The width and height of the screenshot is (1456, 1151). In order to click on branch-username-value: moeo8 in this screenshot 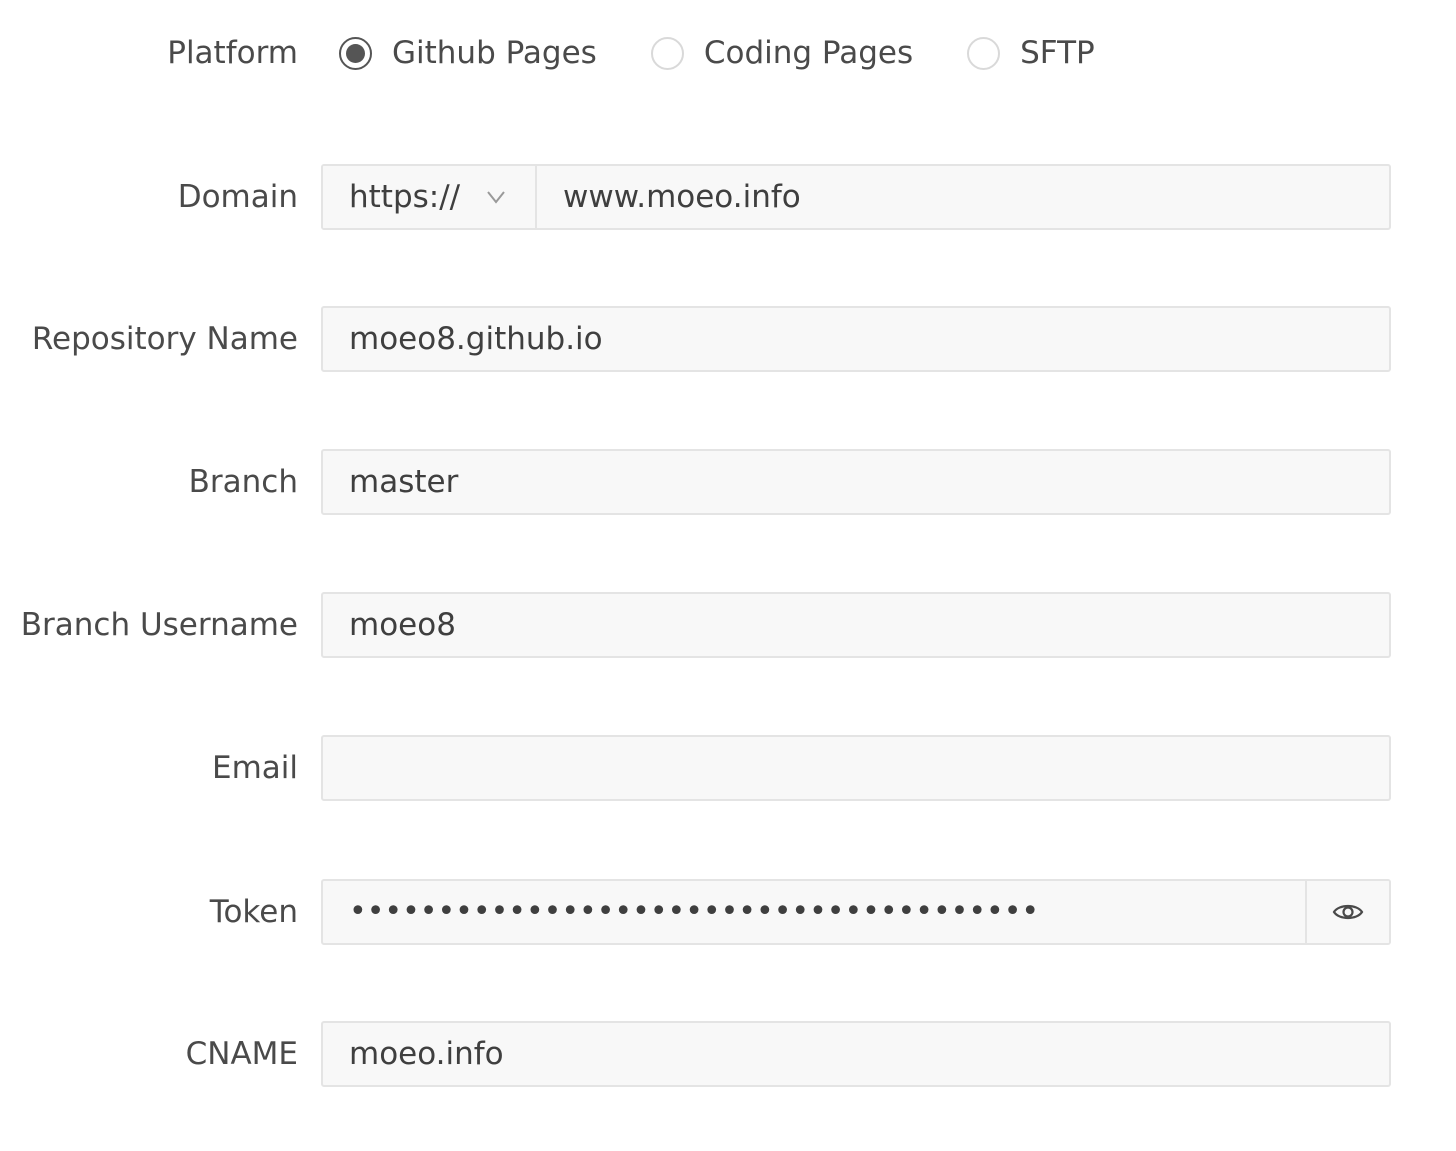, I will do `click(402, 625)`.